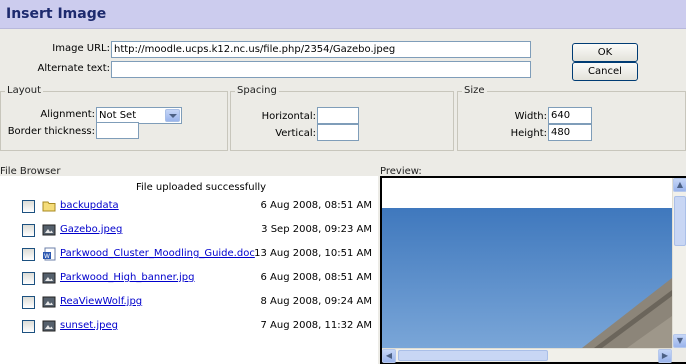 Image resolution: width=686 pixels, height=364 pixels. What do you see at coordinates (189, 231) in the screenshot?
I see `list-item: Gazebo.jpeg 3 Sep 2008, 09:23 AM` at bounding box center [189, 231].